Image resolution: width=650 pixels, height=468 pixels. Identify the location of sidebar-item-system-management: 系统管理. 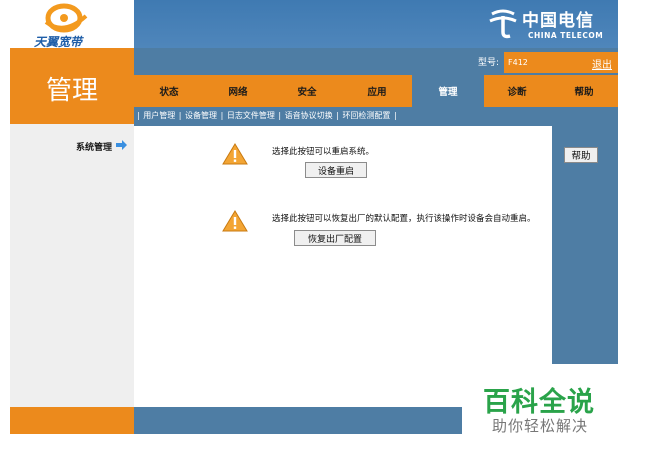
(94, 146).